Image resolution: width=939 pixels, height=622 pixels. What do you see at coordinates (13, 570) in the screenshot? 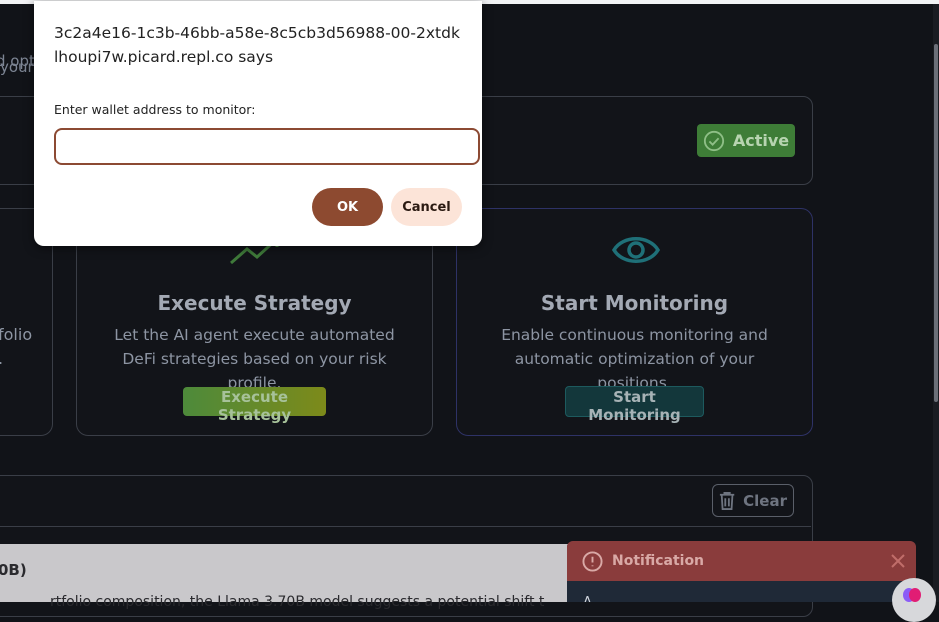
I see `log-entry-title: 0B)` at bounding box center [13, 570].